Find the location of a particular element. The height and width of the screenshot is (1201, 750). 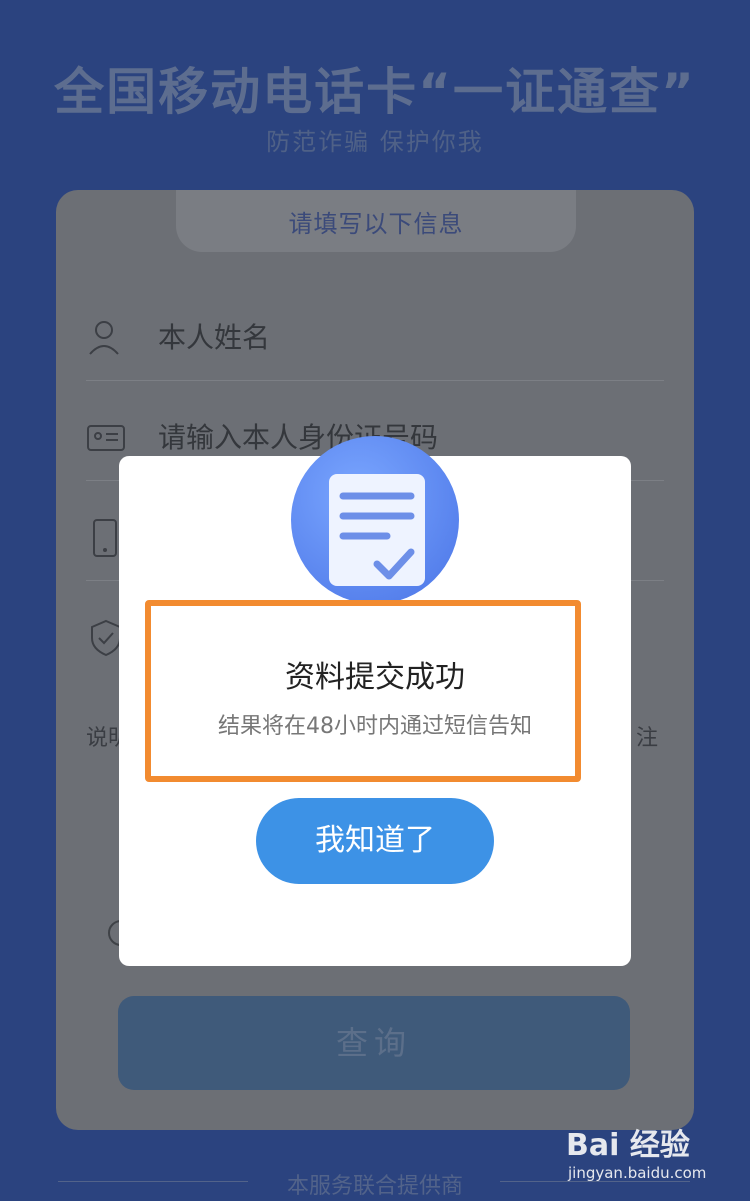

watermark-brand: Bai 经验 is located at coordinates (628, 1145).